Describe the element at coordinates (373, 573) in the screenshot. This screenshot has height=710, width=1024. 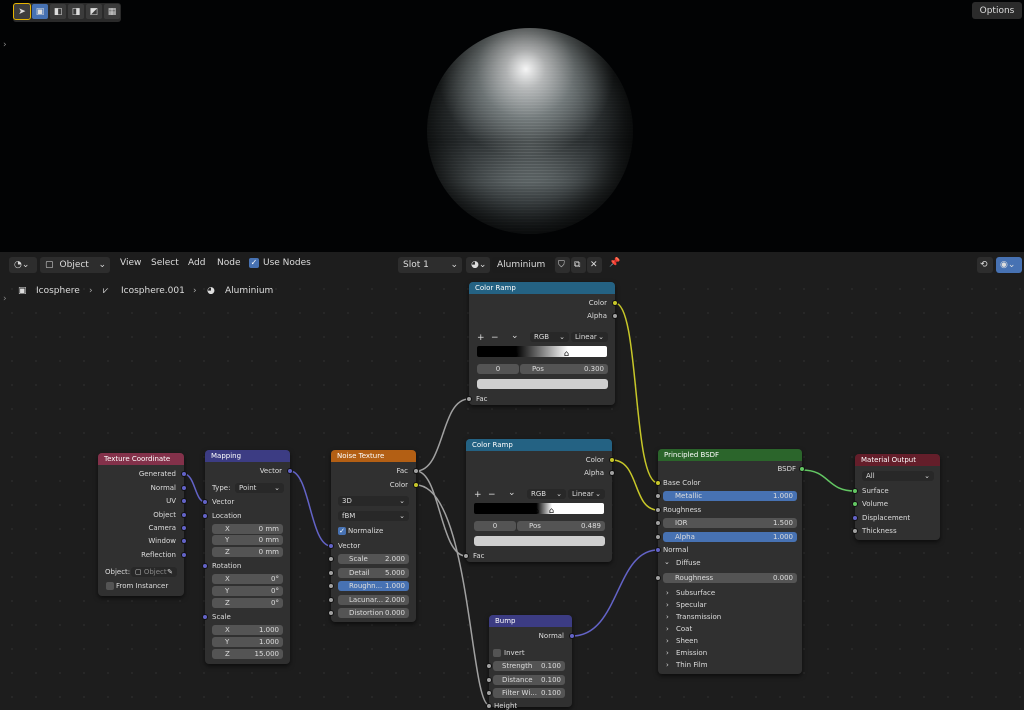
I see `noise-detail-field: Detail 5.000` at that location.